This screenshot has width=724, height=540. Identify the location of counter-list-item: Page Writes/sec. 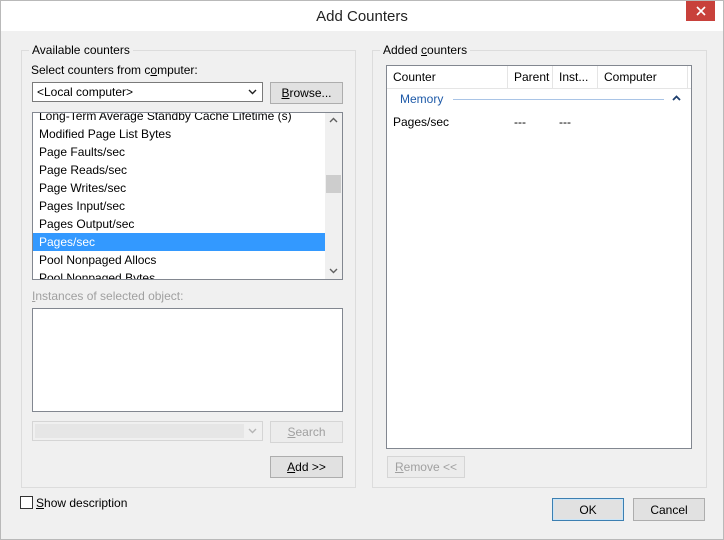
(82, 188).